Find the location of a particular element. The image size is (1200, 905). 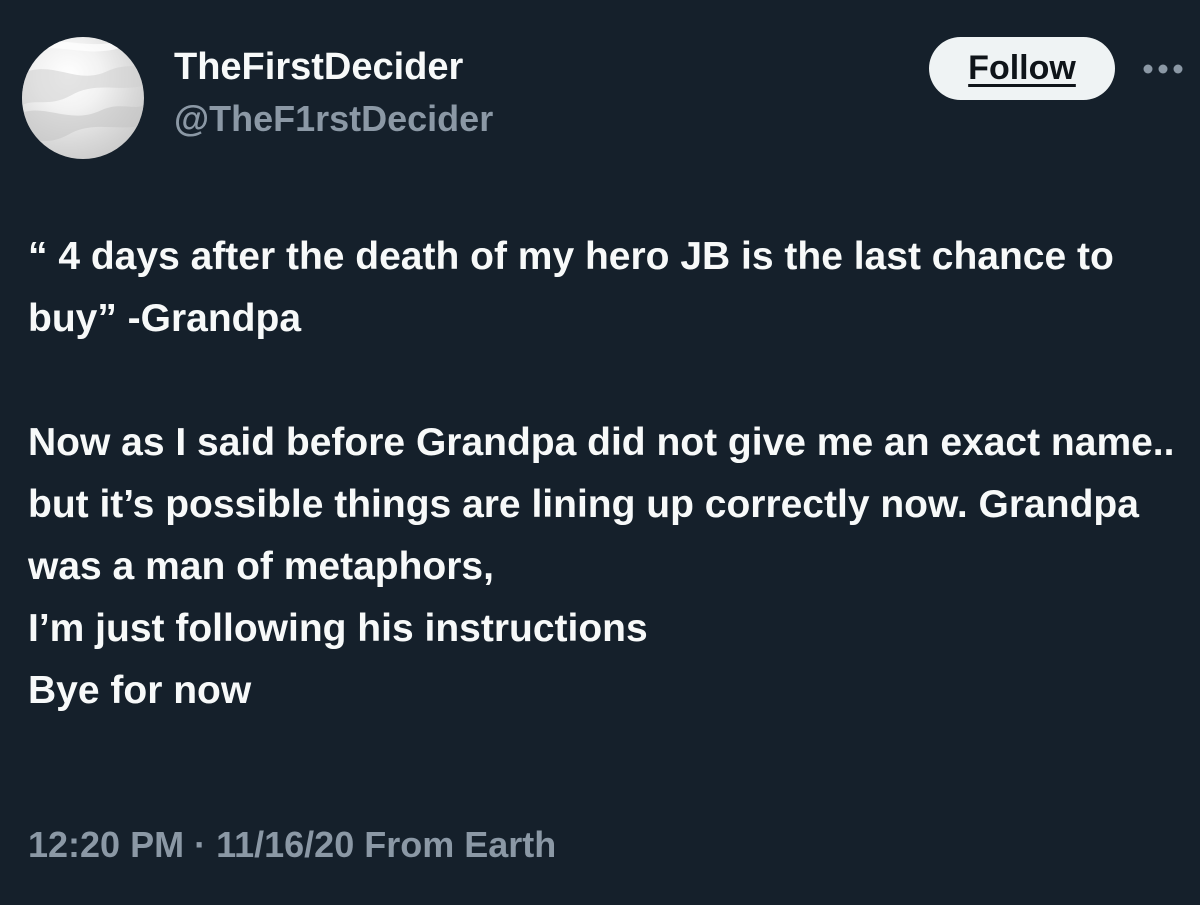

follow-button: Follow is located at coordinates (1022, 68).